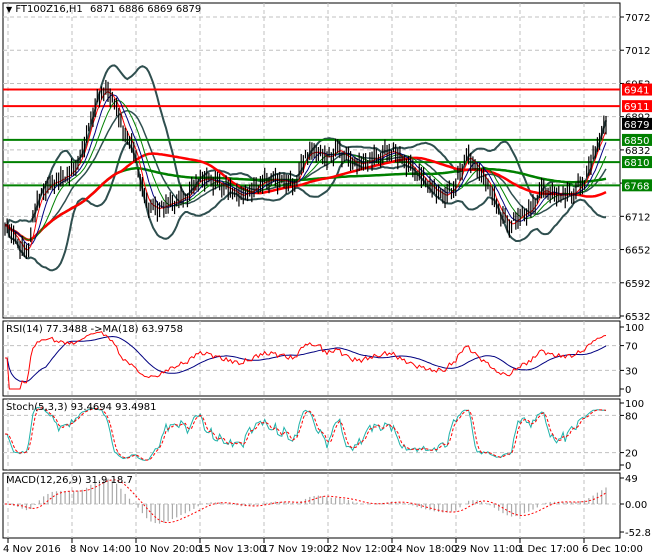 The height and width of the screenshot is (560, 660). I want to click on price-axis-label: 7072, so click(637, 18).